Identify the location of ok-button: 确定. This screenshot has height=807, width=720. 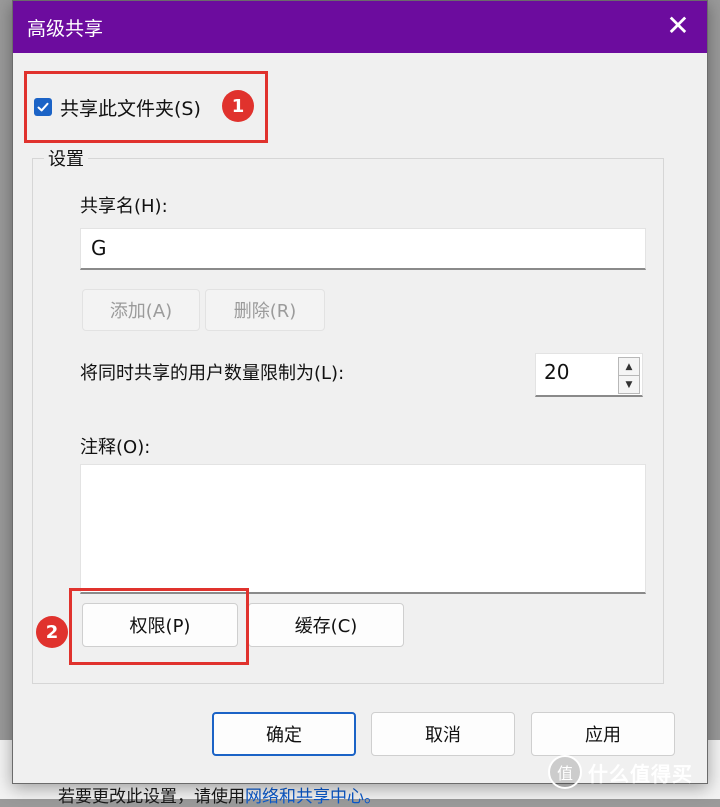
(284, 734).